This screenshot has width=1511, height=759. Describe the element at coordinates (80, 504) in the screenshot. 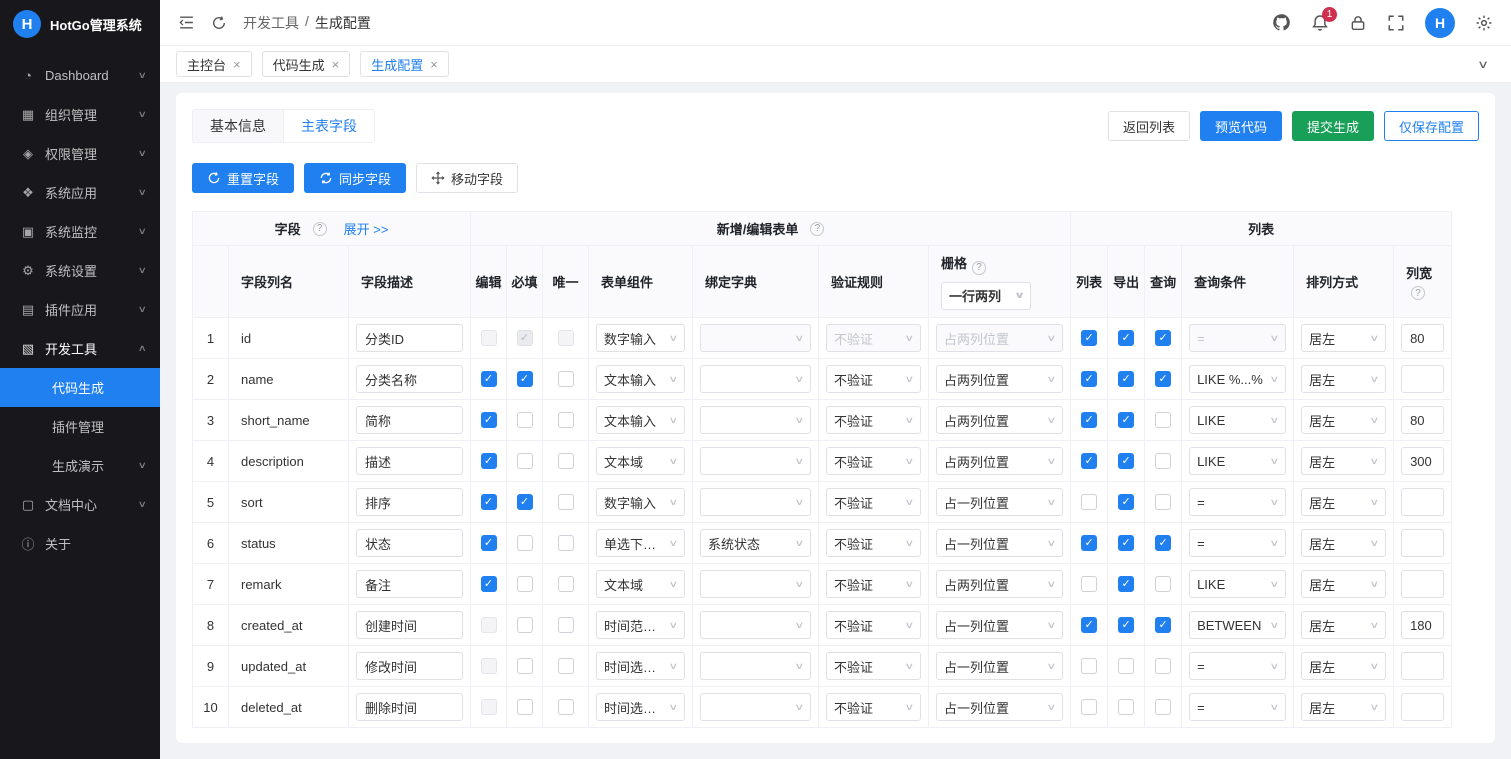

I see `sidebar-item-docs: ▢ 文档中心 ∨` at that location.